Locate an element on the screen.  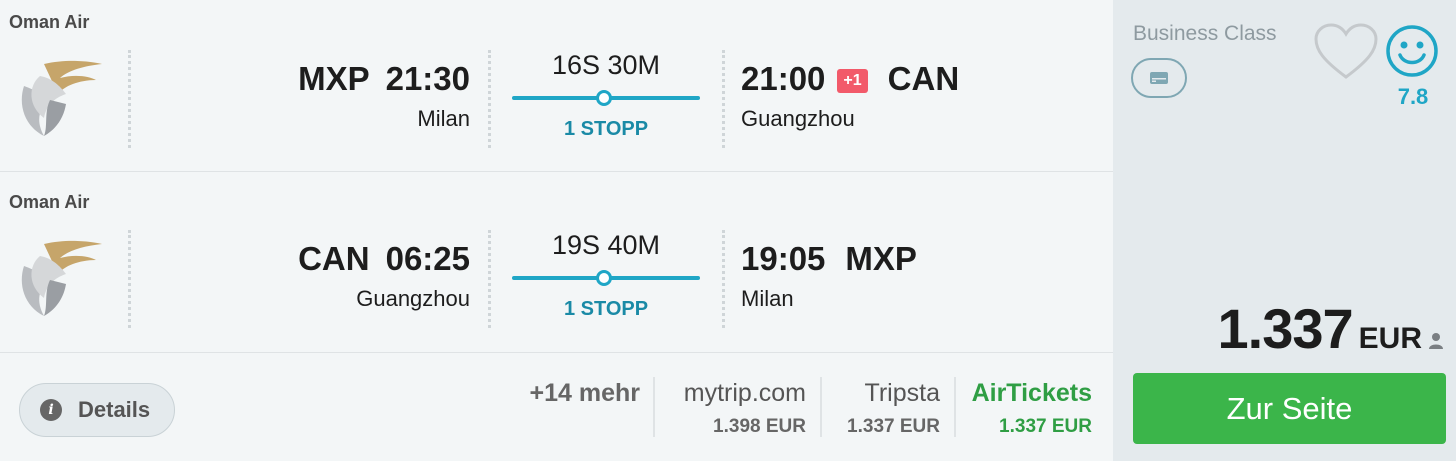
arrival-airport-code: MXP is located at coordinates (881, 258).